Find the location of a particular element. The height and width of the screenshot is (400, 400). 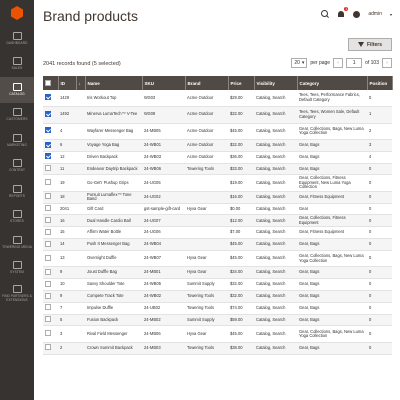

select-all-checkbox is located at coordinates (48, 82).